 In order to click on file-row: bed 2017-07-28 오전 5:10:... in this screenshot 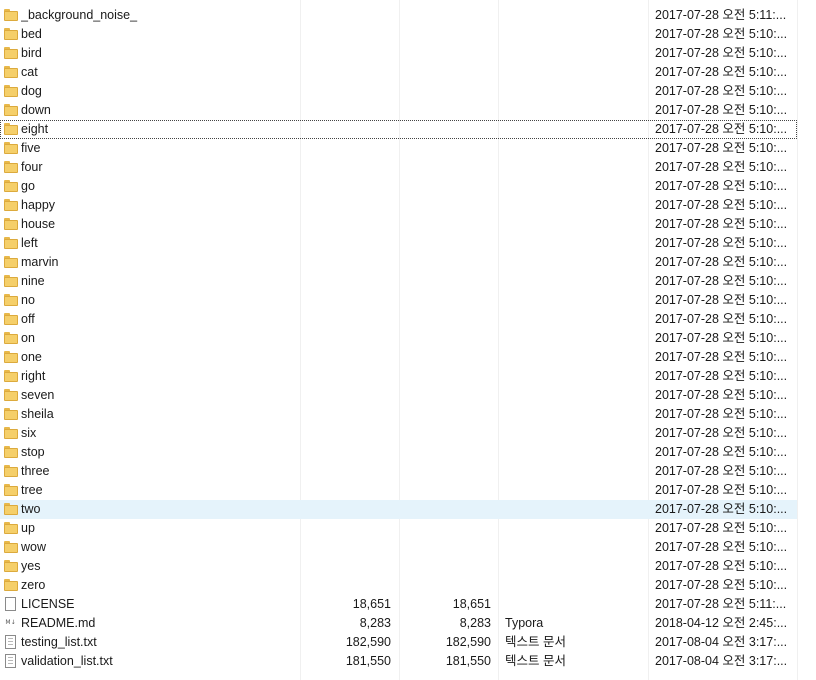, I will do `click(398, 34)`.